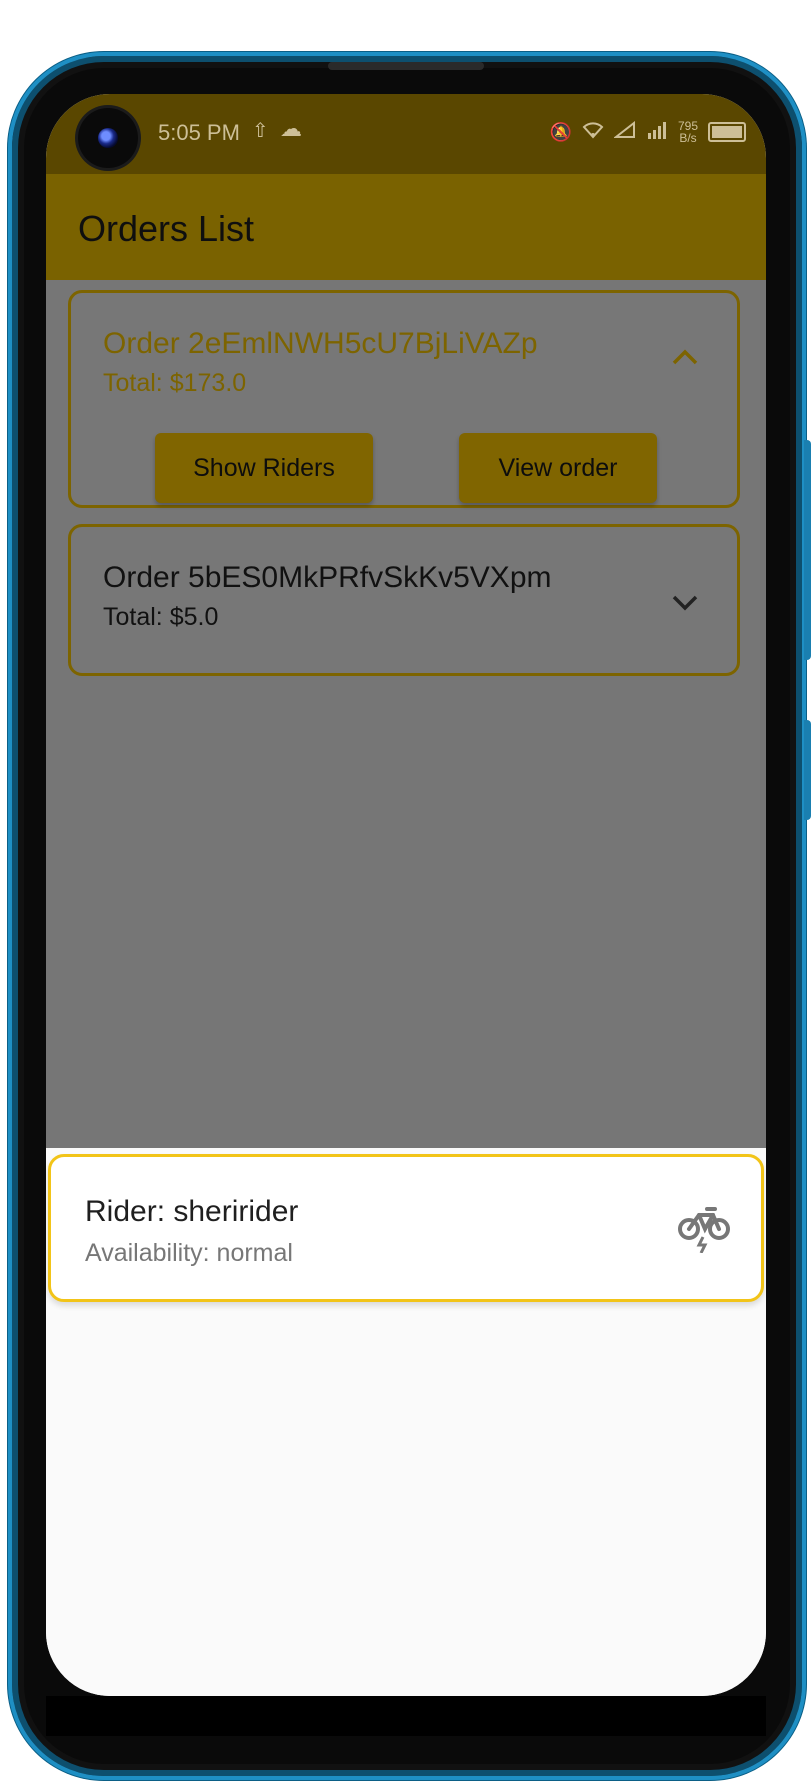  Describe the element at coordinates (593, 132) in the screenshot. I see `wifi-icon` at that location.